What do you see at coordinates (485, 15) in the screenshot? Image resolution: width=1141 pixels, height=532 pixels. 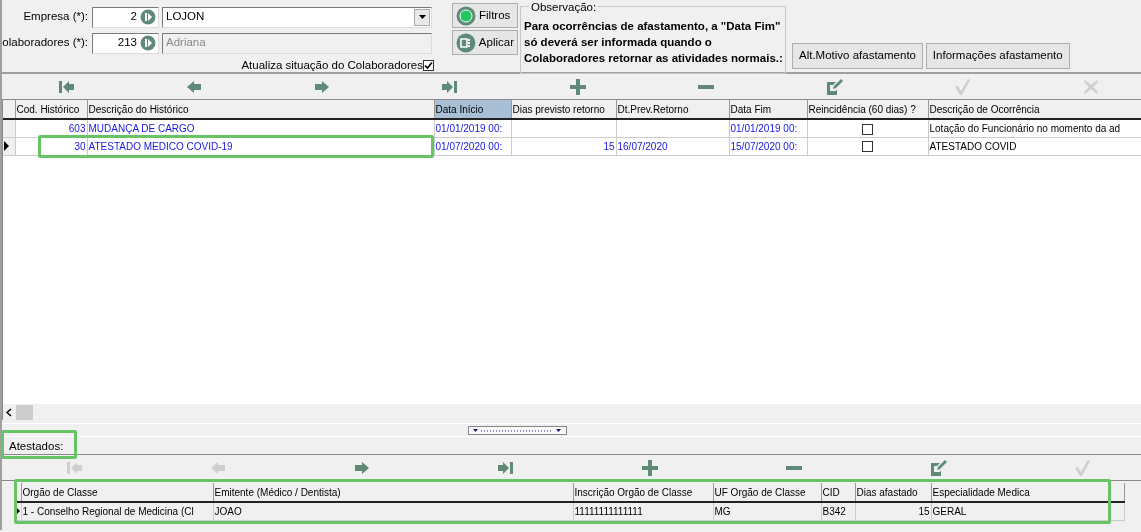 I see `filter-button: Filtros` at bounding box center [485, 15].